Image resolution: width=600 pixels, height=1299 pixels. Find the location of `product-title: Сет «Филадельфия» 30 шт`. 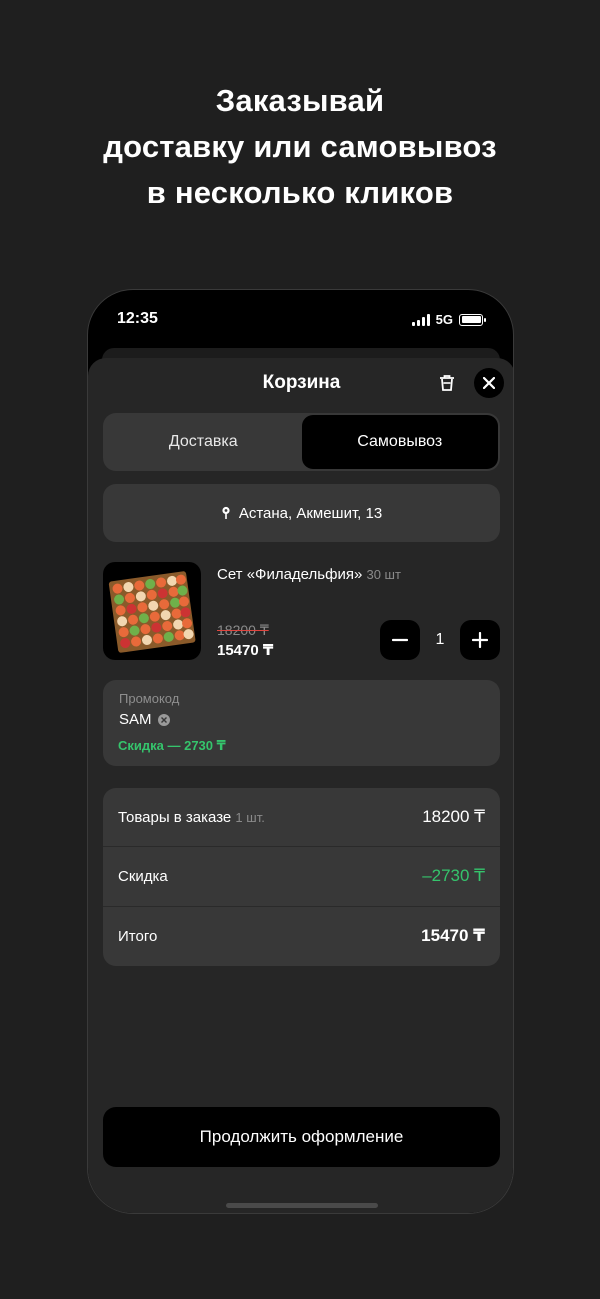

product-title: Сет «Филадельфия» 30 шт is located at coordinates (309, 574).